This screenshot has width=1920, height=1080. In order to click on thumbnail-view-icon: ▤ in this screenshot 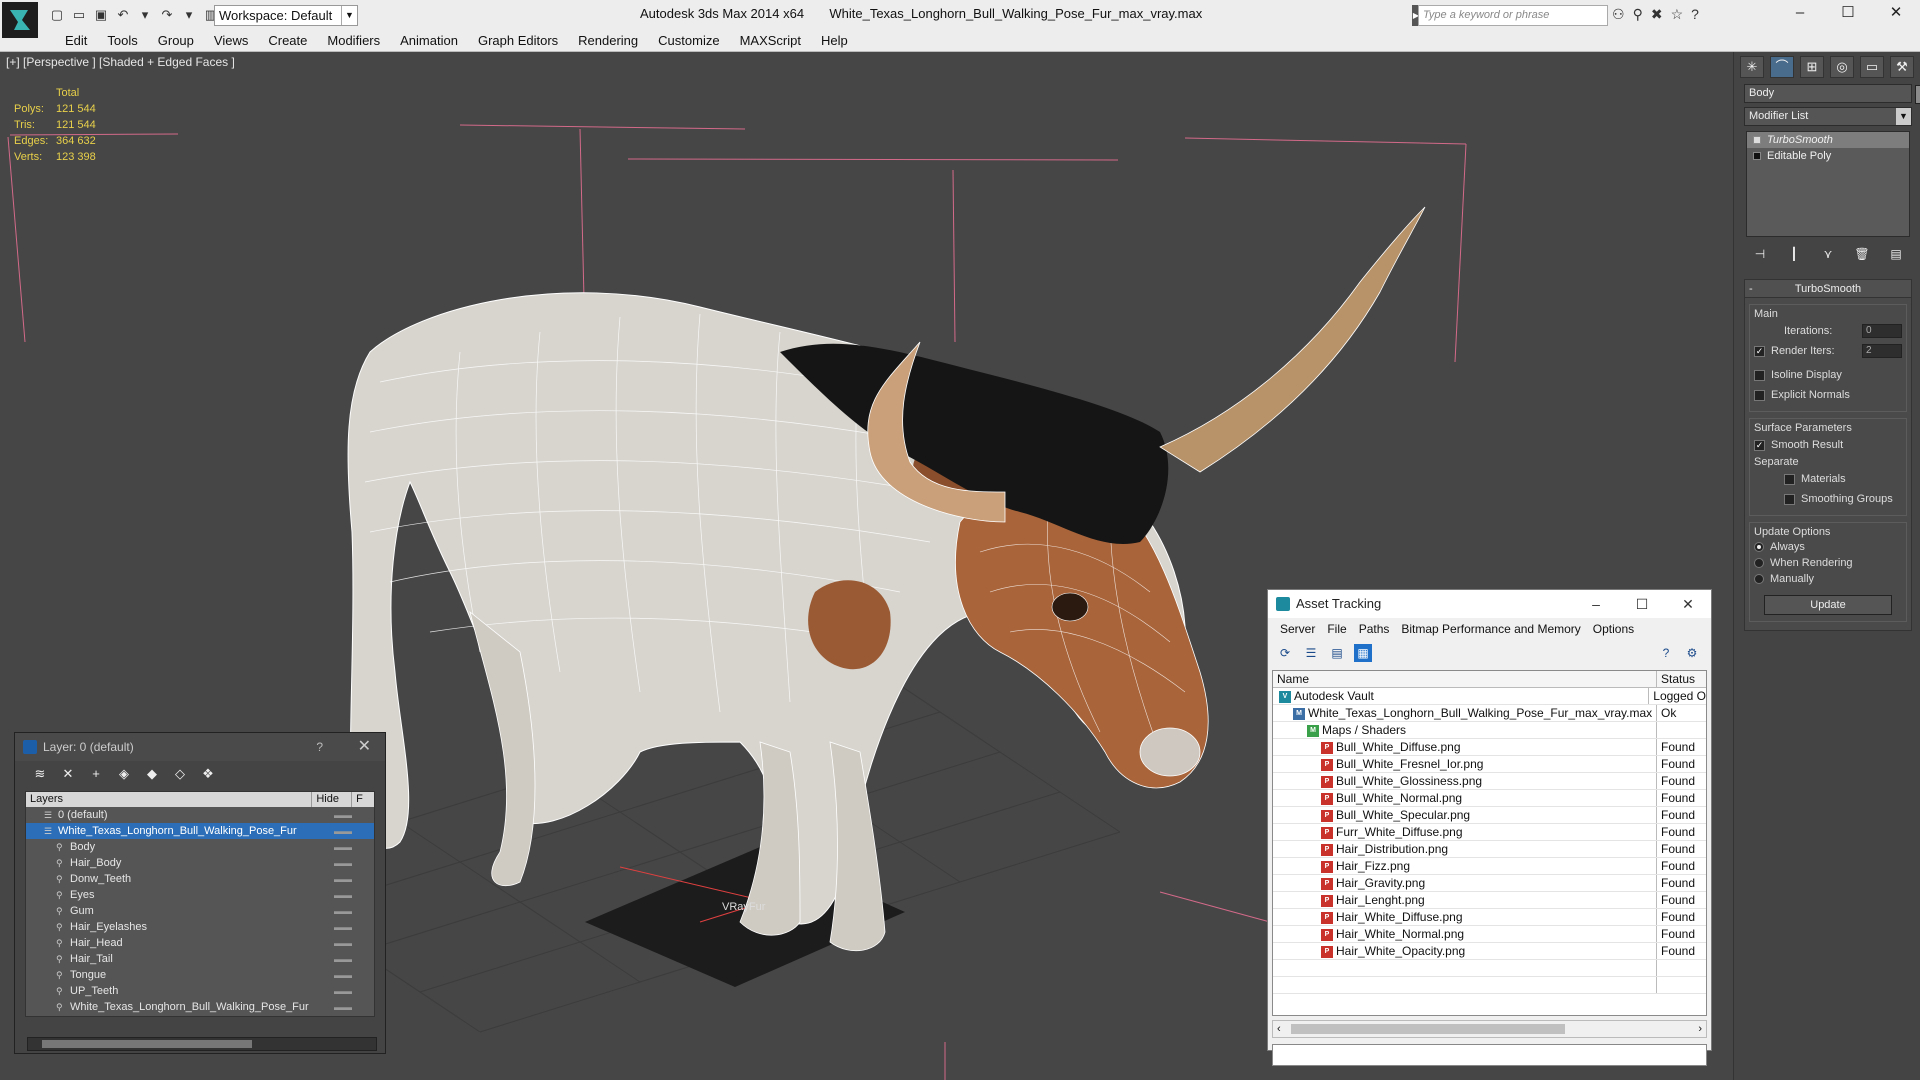, I will do `click(1337, 653)`.